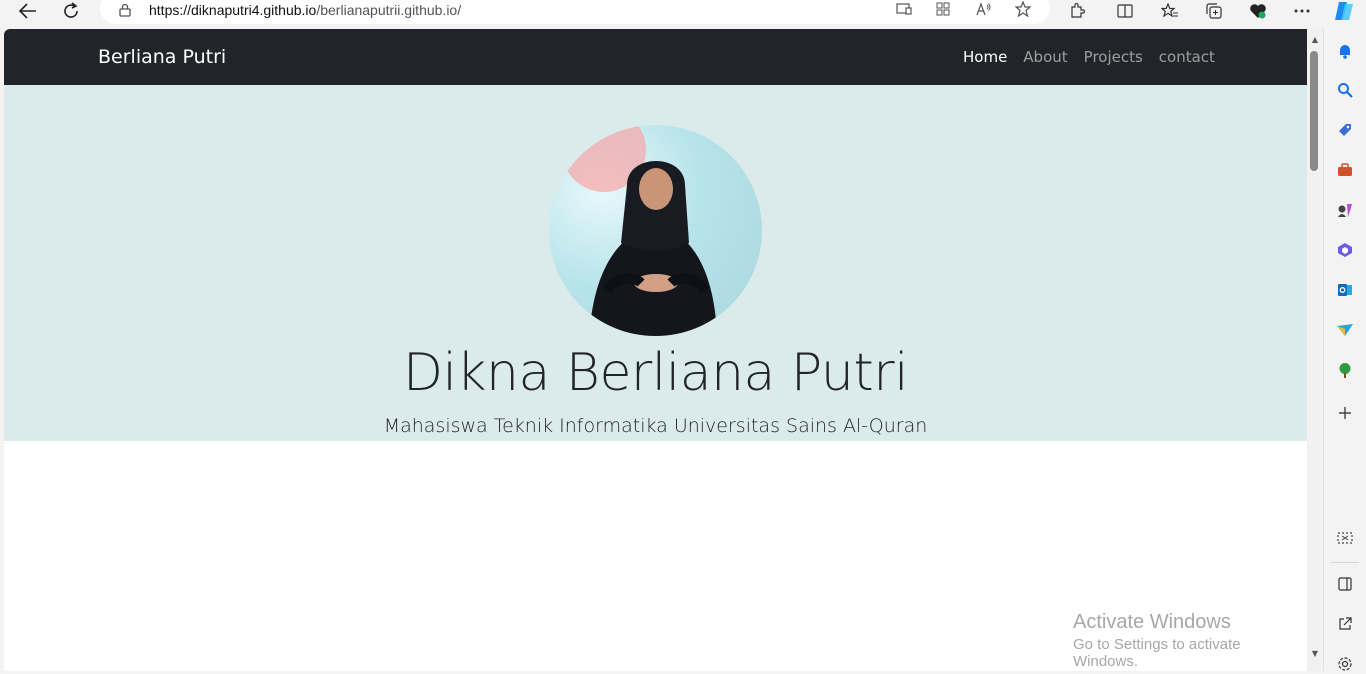 This screenshot has width=1366, height=674. Describe the element at coordinates (1170, 11) in the screenshot. I see `favorites-icon` at that location.